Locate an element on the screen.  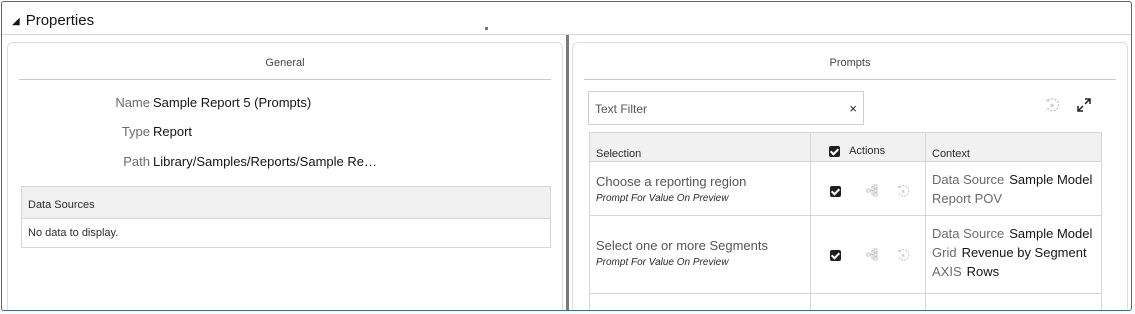
prompts-title: Prompts is located at coordinates (850, 63).